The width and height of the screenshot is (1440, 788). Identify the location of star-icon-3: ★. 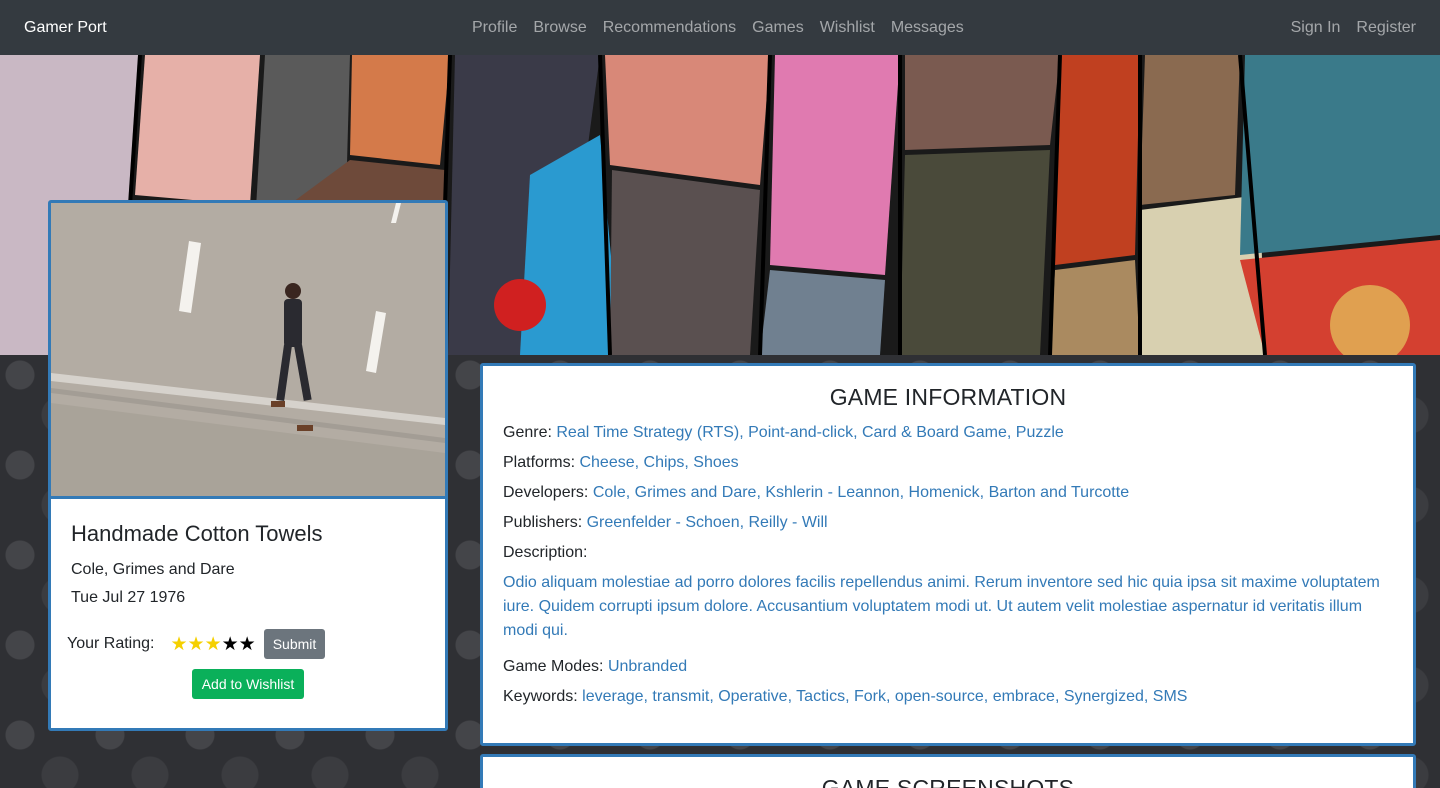
(213, 644).